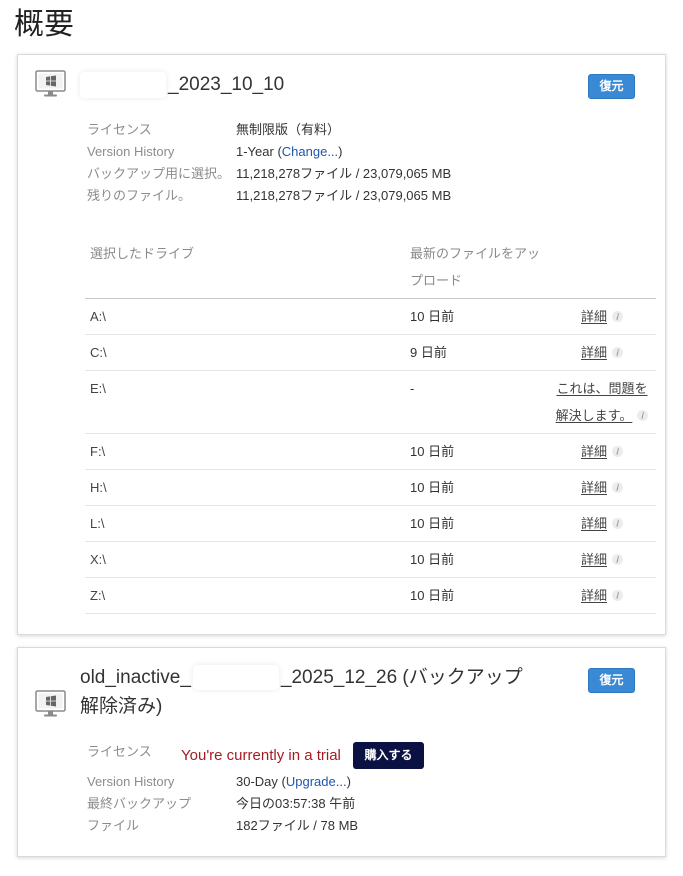 This screenshot has width=683, height=876. What do you see at coordinates (98, 559) in the screenshot?
I see `drive-letter: X:\` at bounding box center [98, 559].